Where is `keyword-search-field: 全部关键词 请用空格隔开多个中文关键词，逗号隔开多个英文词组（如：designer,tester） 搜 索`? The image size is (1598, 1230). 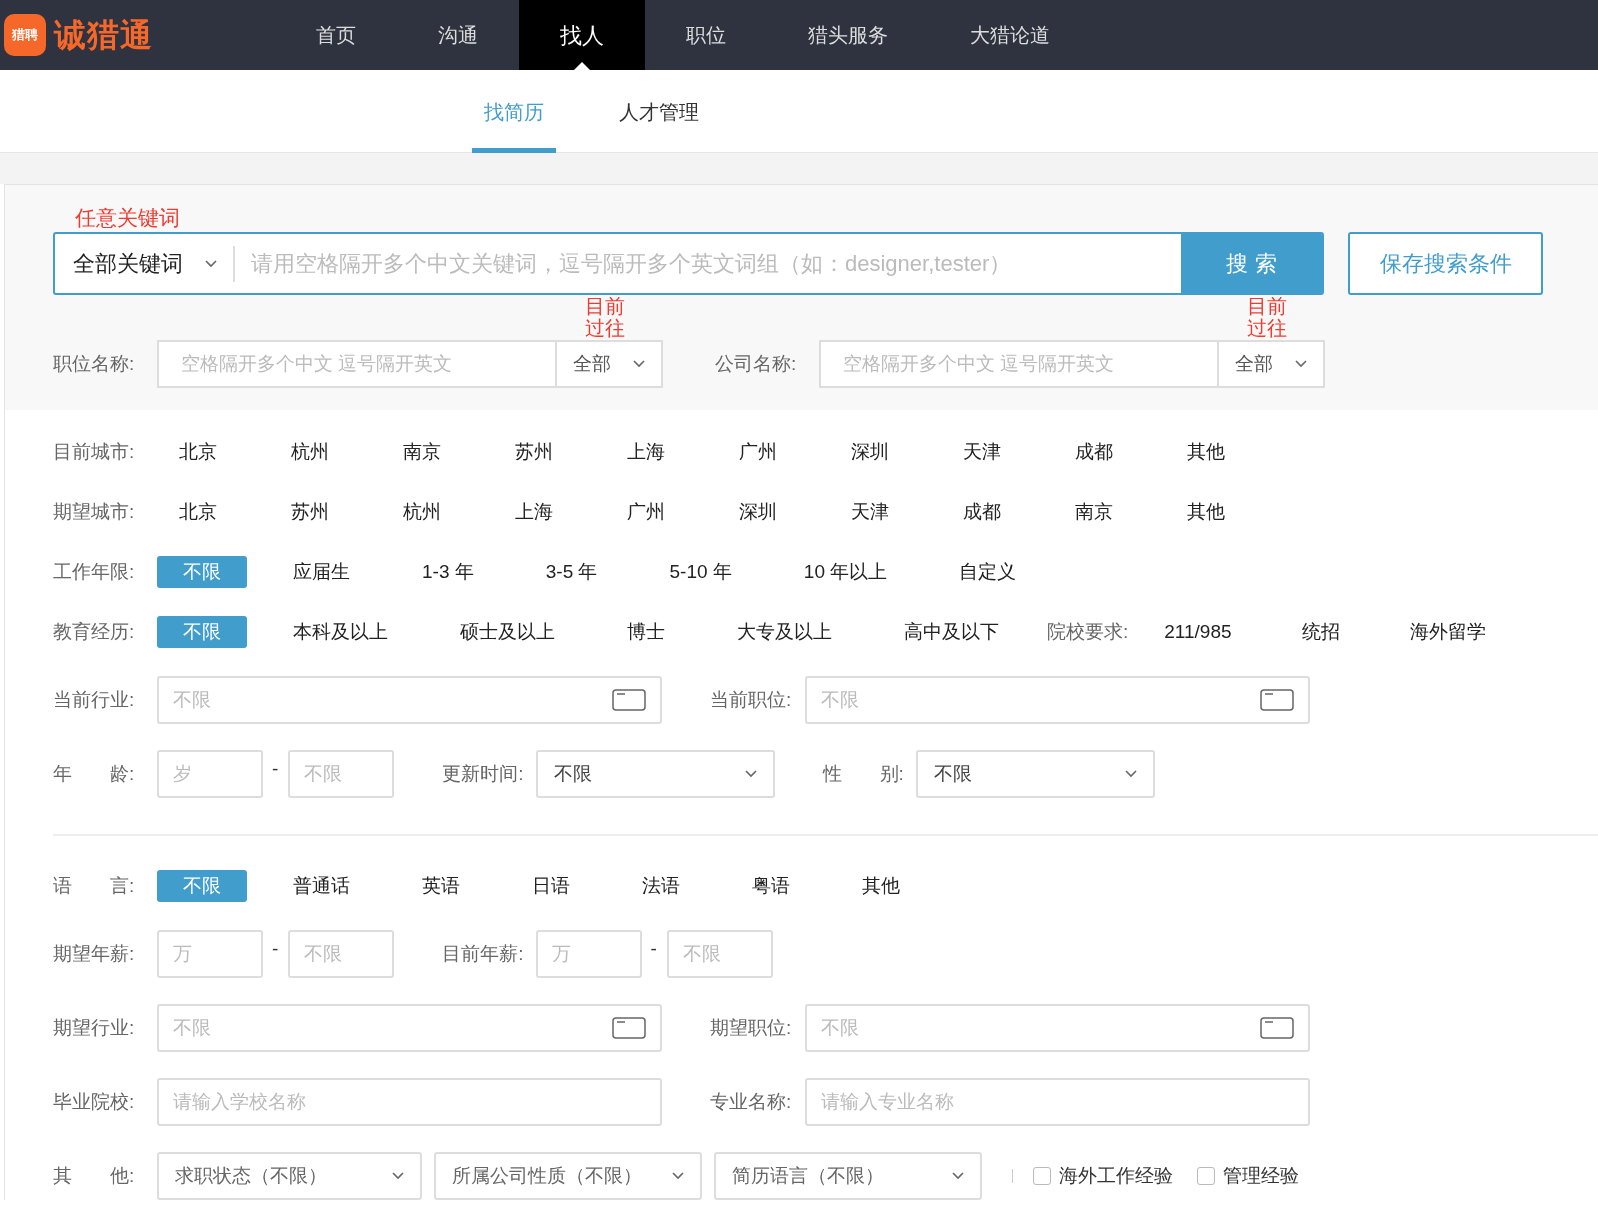
keyword-search-field: 全部关键词 请用空格隔开多个中文关键词，逗号隔开多个英文词组（如：designer,tester） 搜 索 is located at coordinates (688, 264).